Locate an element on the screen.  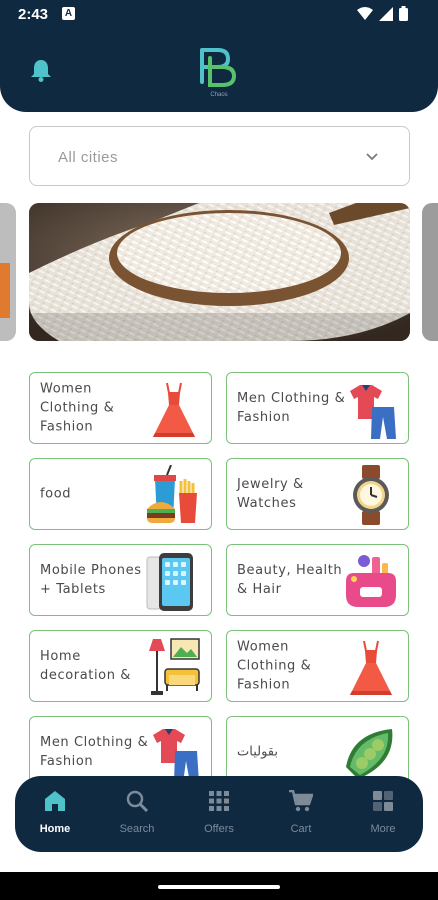
chevron-down-icon is located at coordinates (372, 158).